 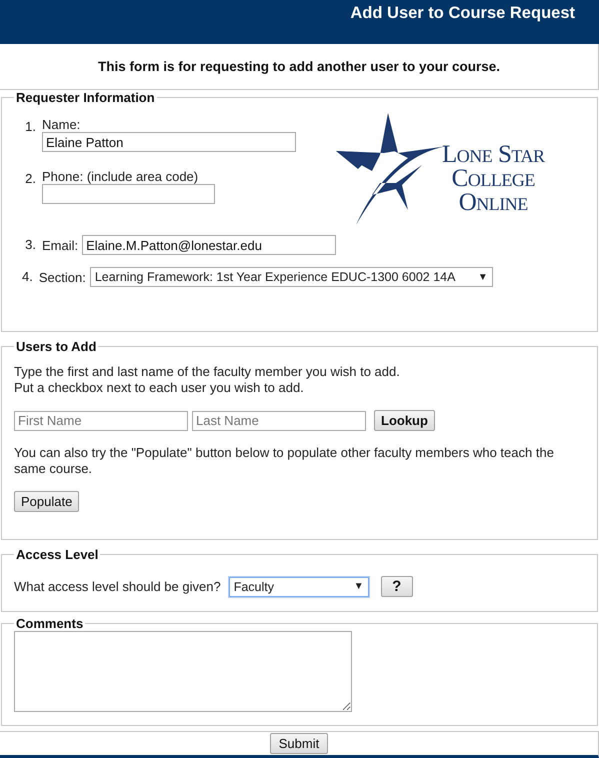 I want to click on section-legend: Users to Add, so click(x=56, y=346).